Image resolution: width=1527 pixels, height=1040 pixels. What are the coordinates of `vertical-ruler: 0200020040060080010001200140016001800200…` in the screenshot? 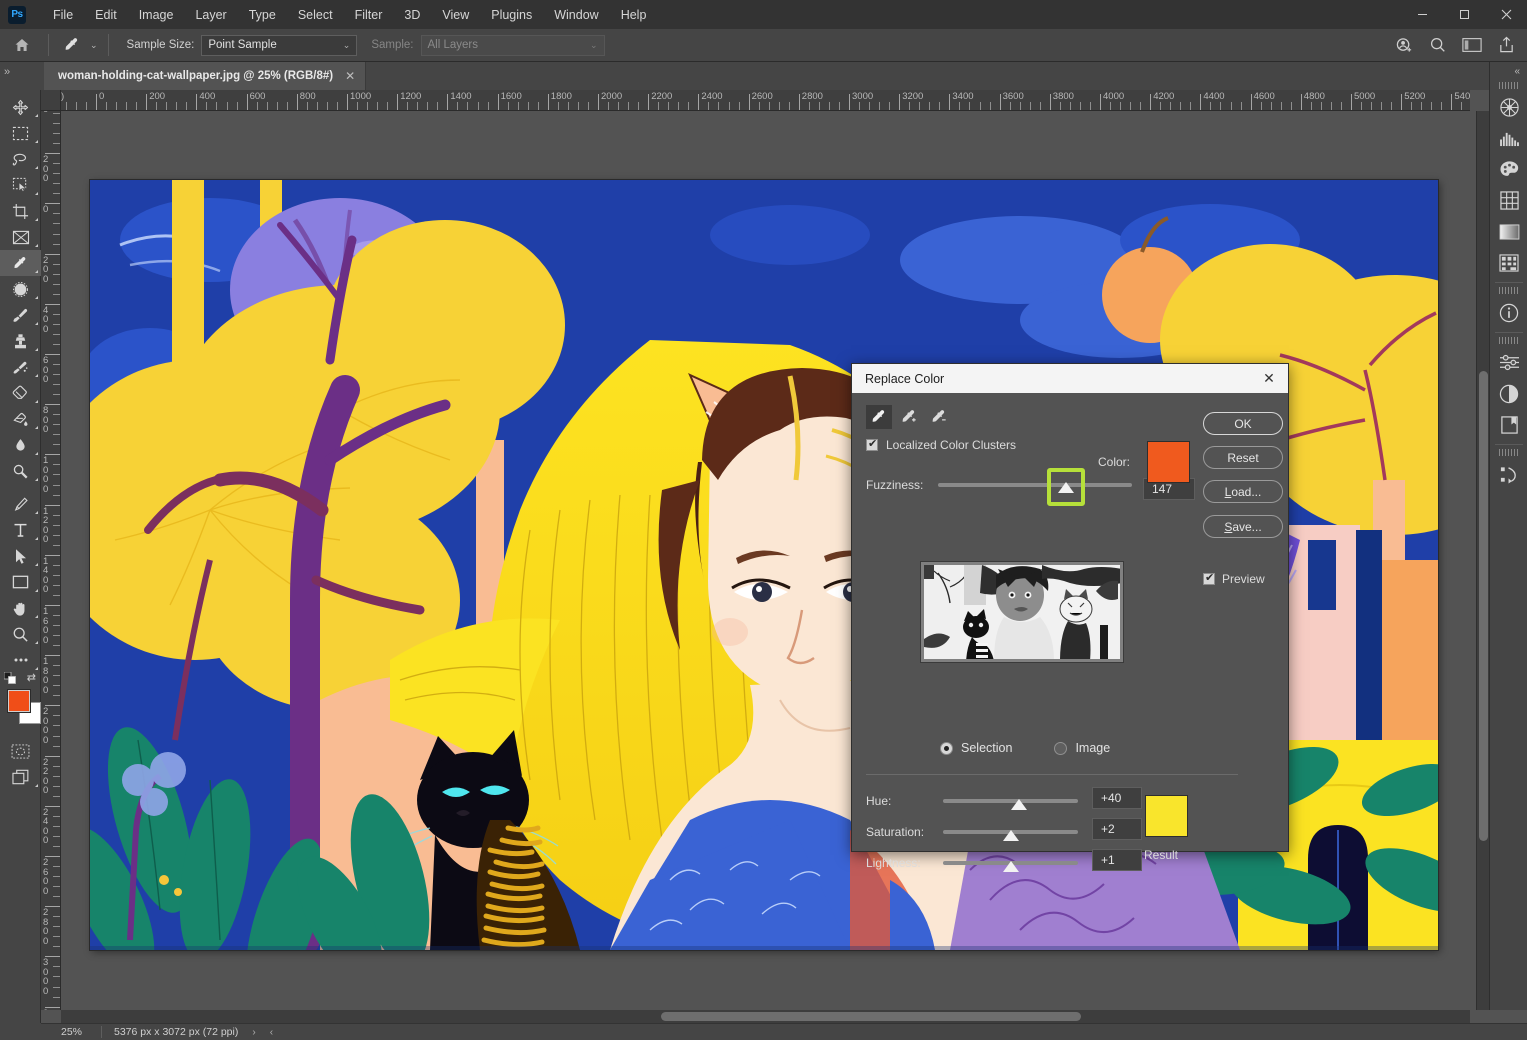 It's located at (51, 560).